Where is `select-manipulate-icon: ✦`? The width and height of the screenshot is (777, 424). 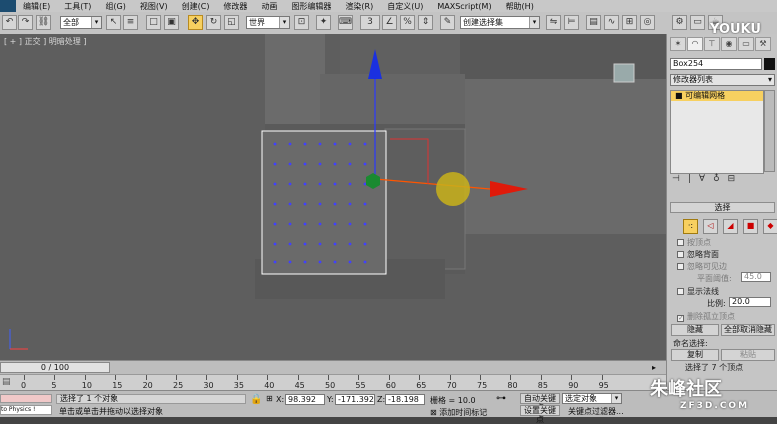
select-manipulate-icon: ✦ is located at coordinates (323, 22).